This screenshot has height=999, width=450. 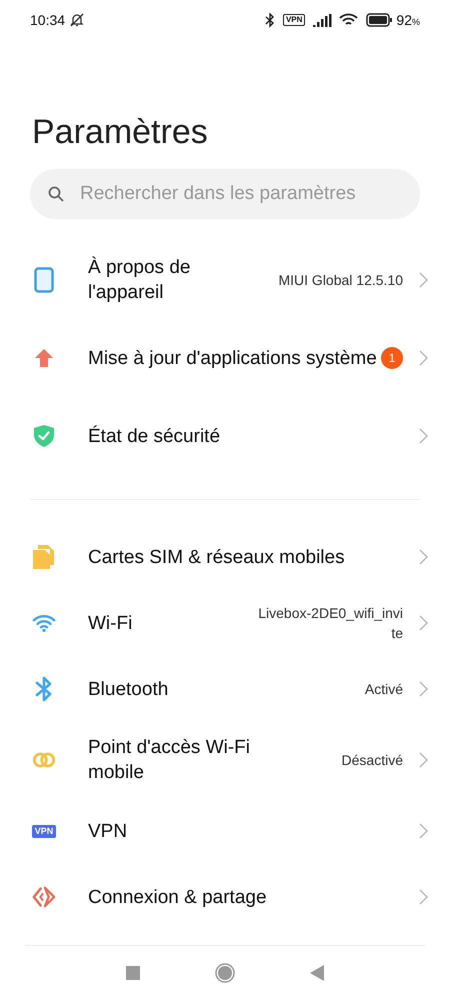 I want to click on settings-item: Wi-Fi Livebox-2DE0_wifi_invite, so click(x=225, y=623).